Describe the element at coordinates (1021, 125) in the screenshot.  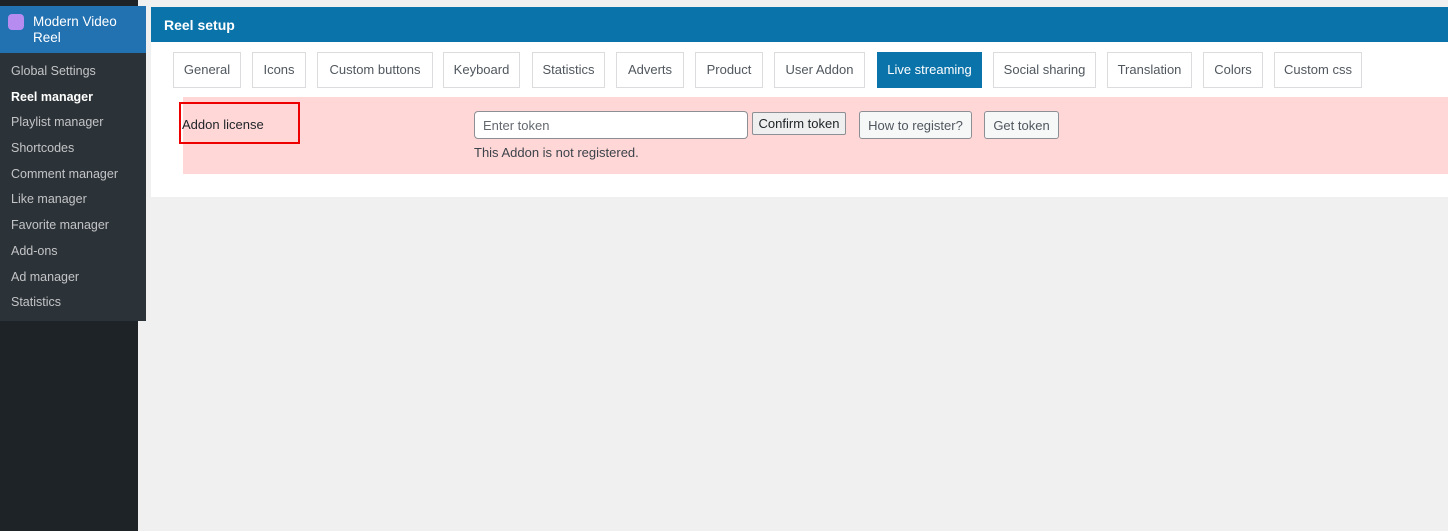
I see `get-token-button: Get token` at that location.